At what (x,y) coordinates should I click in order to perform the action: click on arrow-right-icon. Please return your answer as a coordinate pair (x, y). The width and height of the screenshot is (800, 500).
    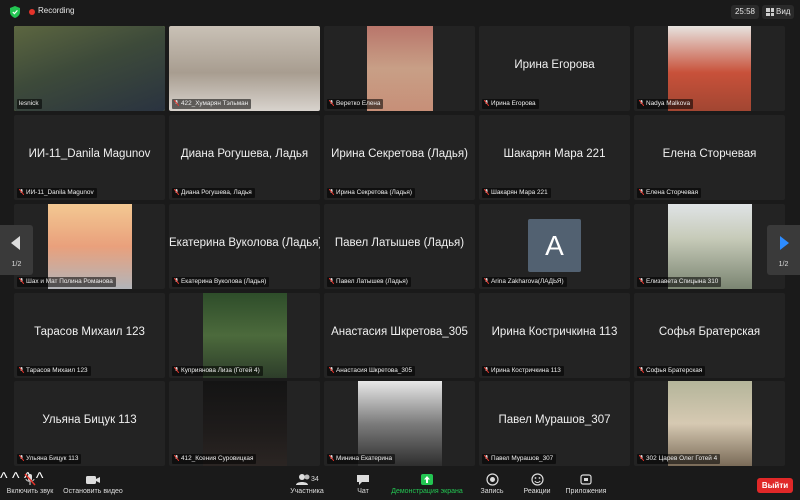
    Looking at the image, I should click on (784, 243).